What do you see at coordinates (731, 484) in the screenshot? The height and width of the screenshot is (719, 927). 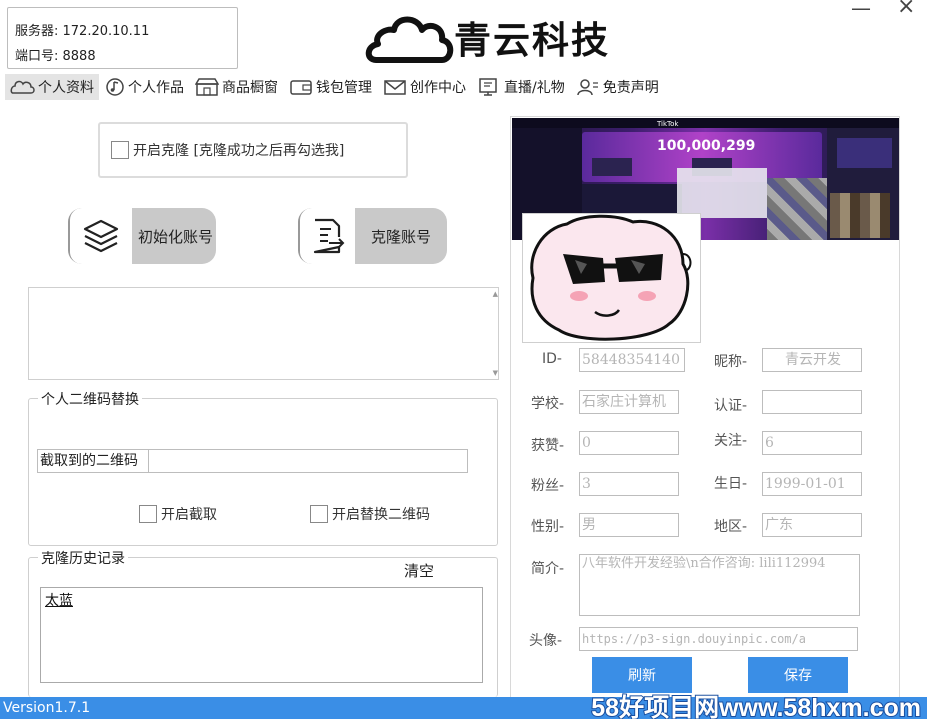 I see `birthday-label: 生日-` at bounding box center [731, 484].